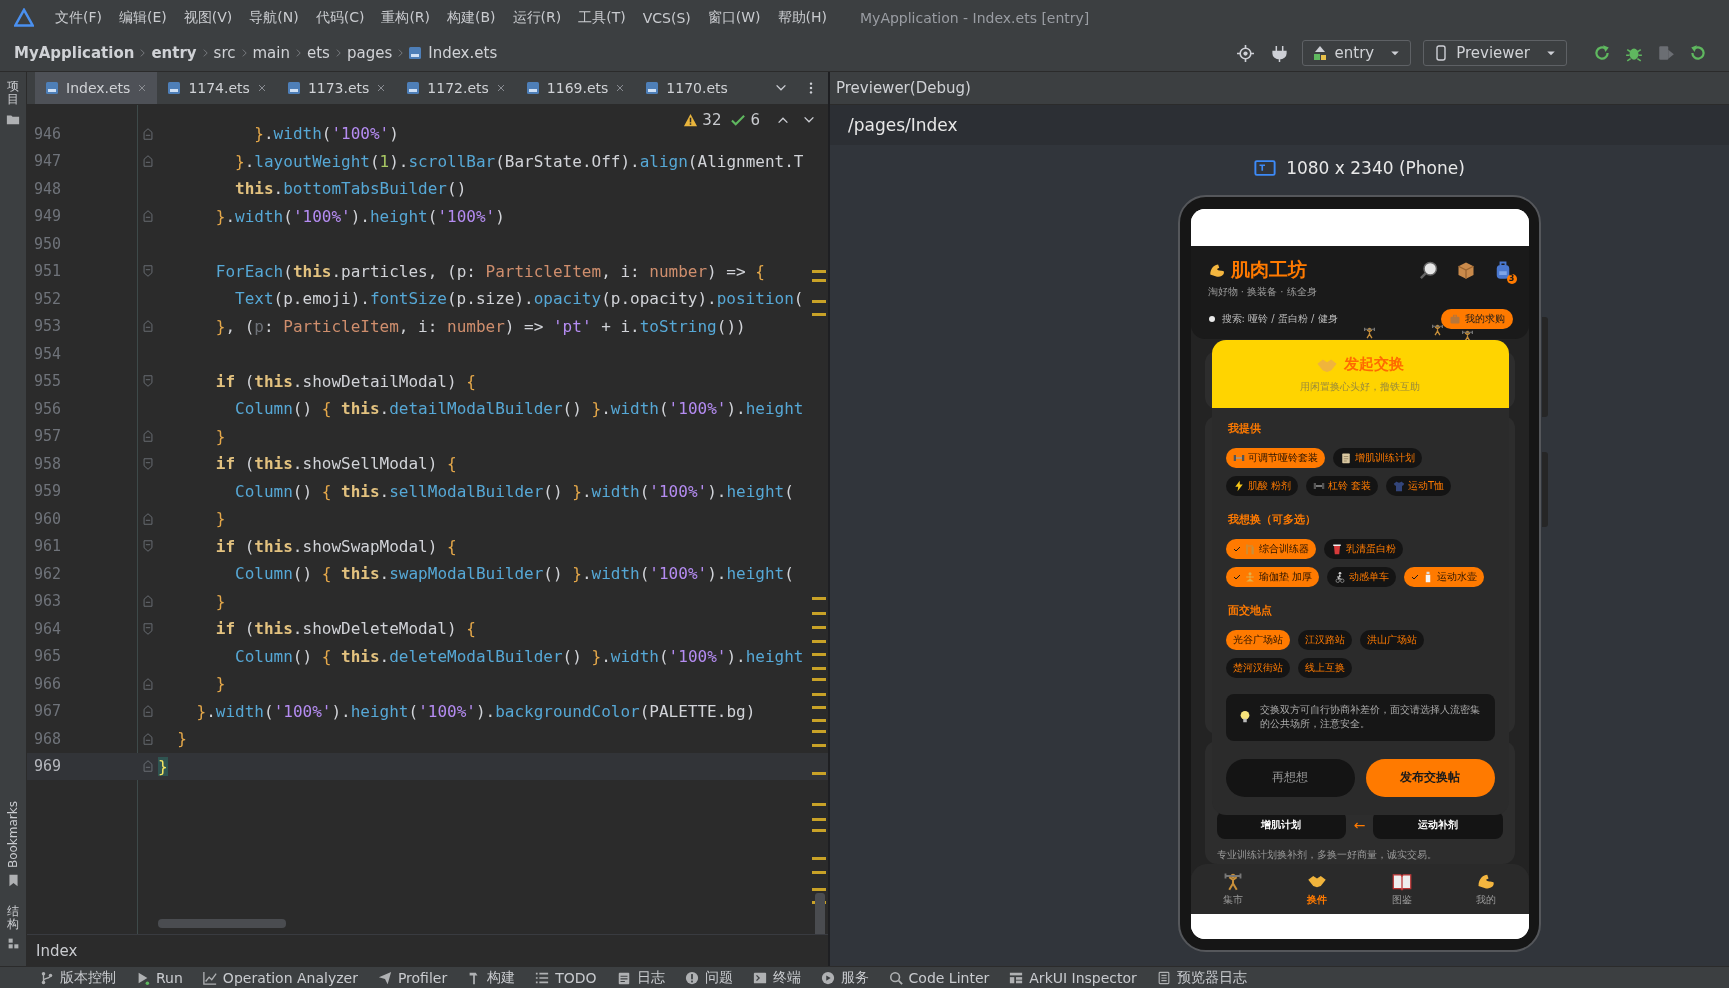 The image size is (1729, 988). Describe the element at coordinates (1257, 639) in the screenshot. I see `option-chip: 光谷广场站` at that location.